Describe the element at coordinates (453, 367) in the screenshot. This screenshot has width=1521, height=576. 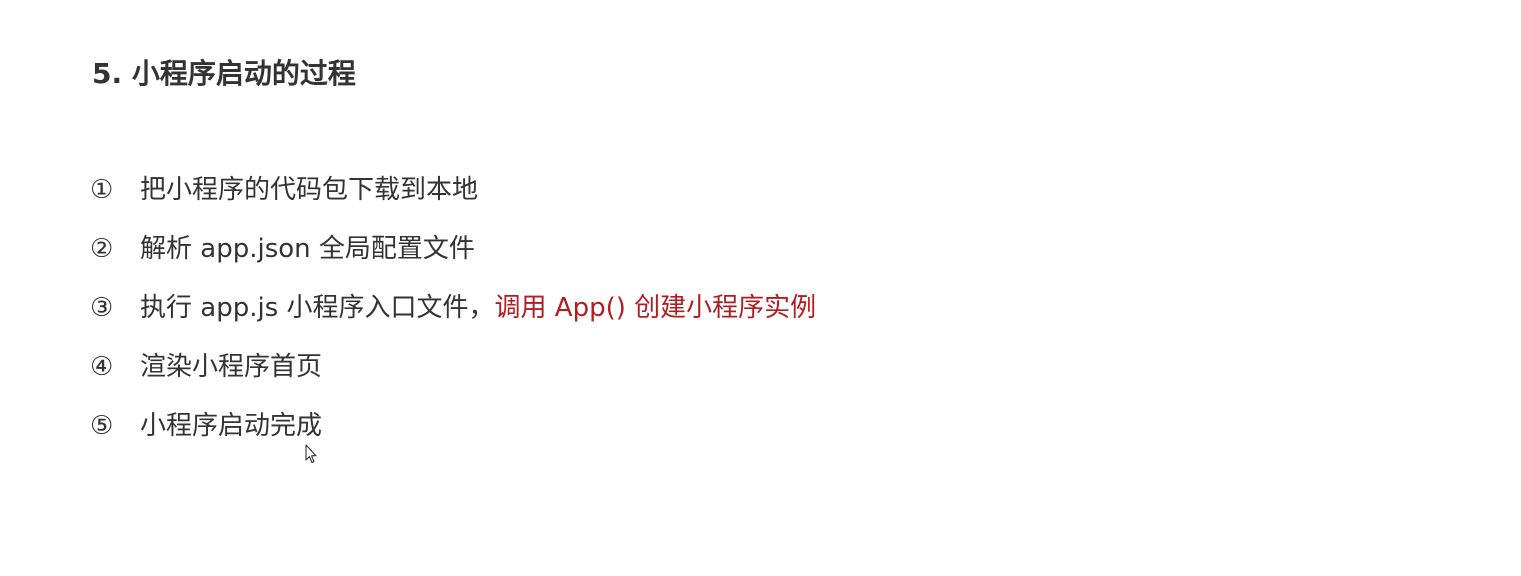
I see `list-item-step-4: ④ 渲染小程序首页` at that location.